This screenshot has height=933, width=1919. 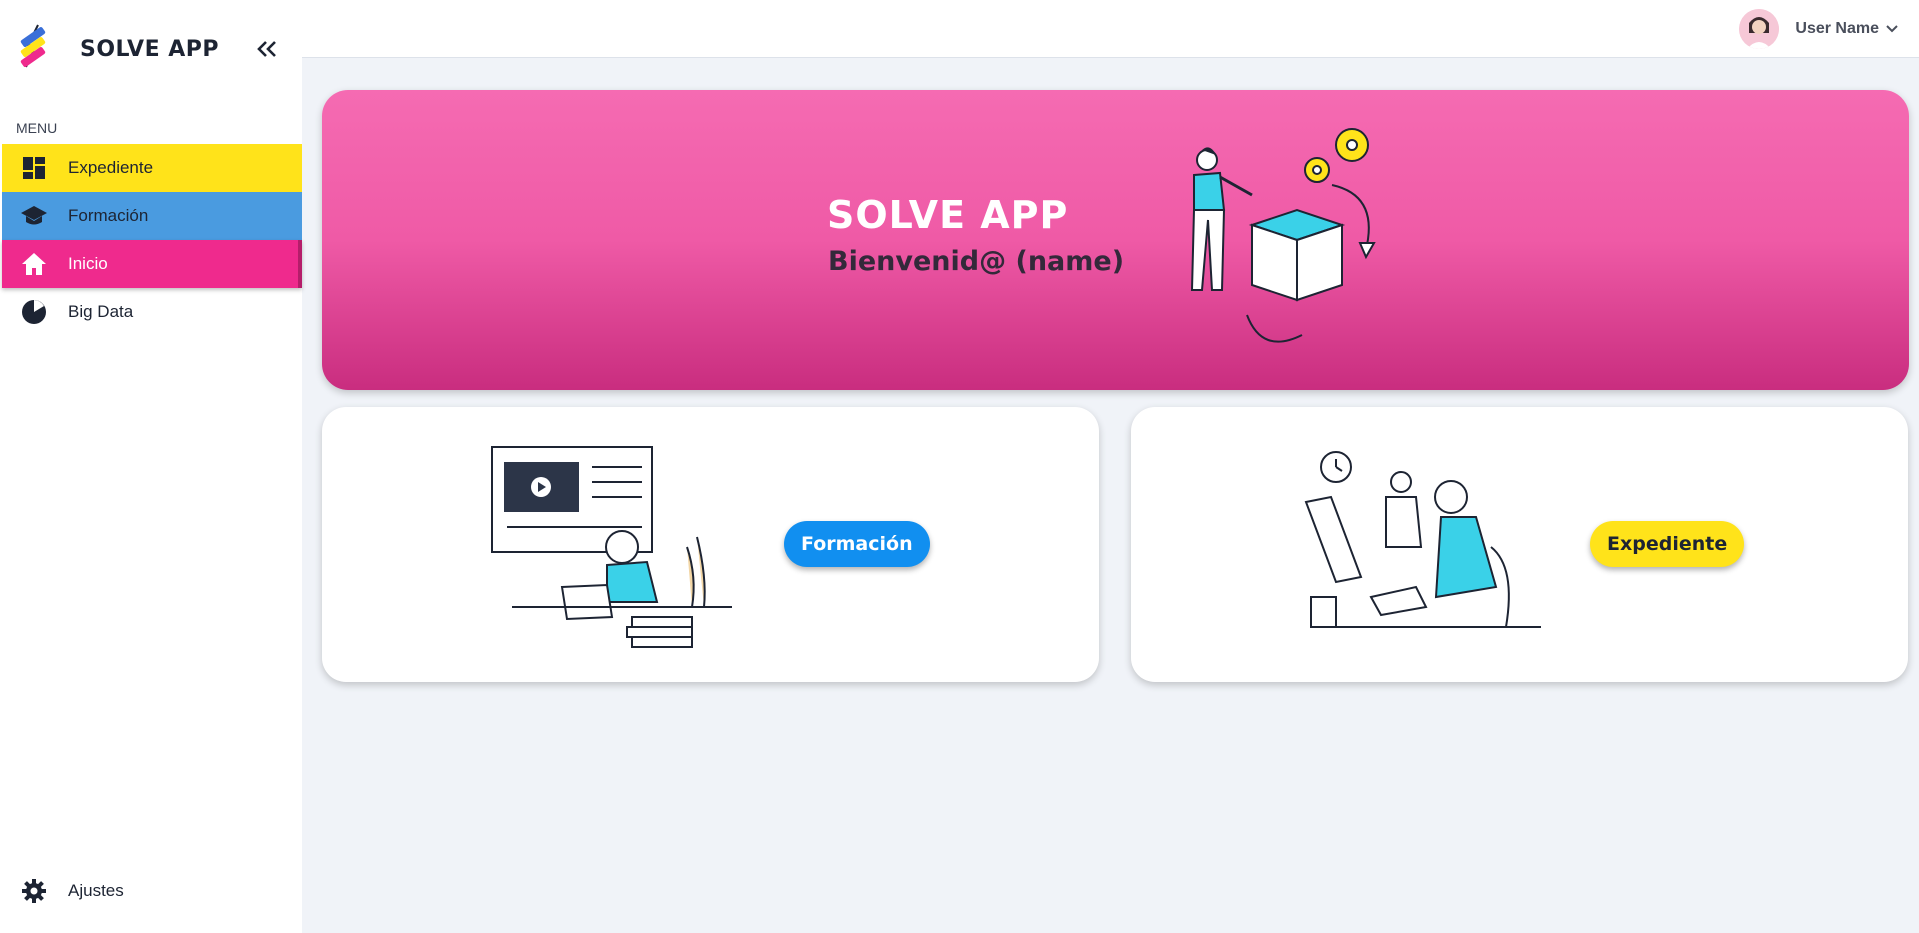 What do you see at coordinates (108, 215) in the screenshot?
I see `sidebar-item-label: Formación` at bounding box center [108, 215].